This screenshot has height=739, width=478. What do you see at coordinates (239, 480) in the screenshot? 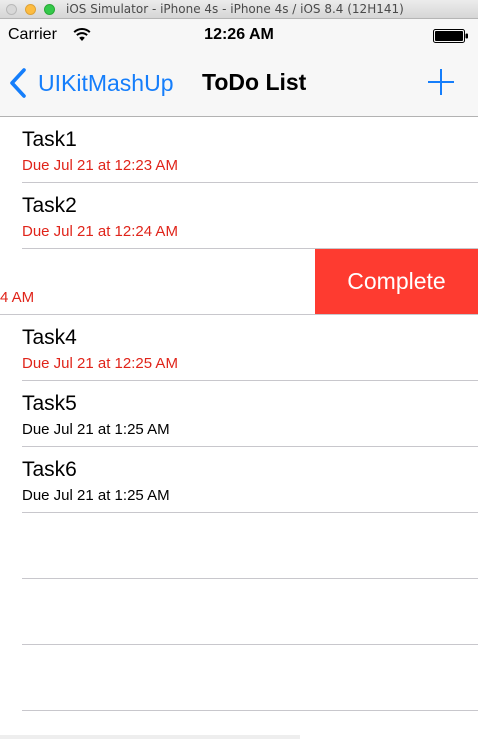
I see `task-row: Task6 Due Jul 21 at 1:25 AM` at bounding box center [239, 480].